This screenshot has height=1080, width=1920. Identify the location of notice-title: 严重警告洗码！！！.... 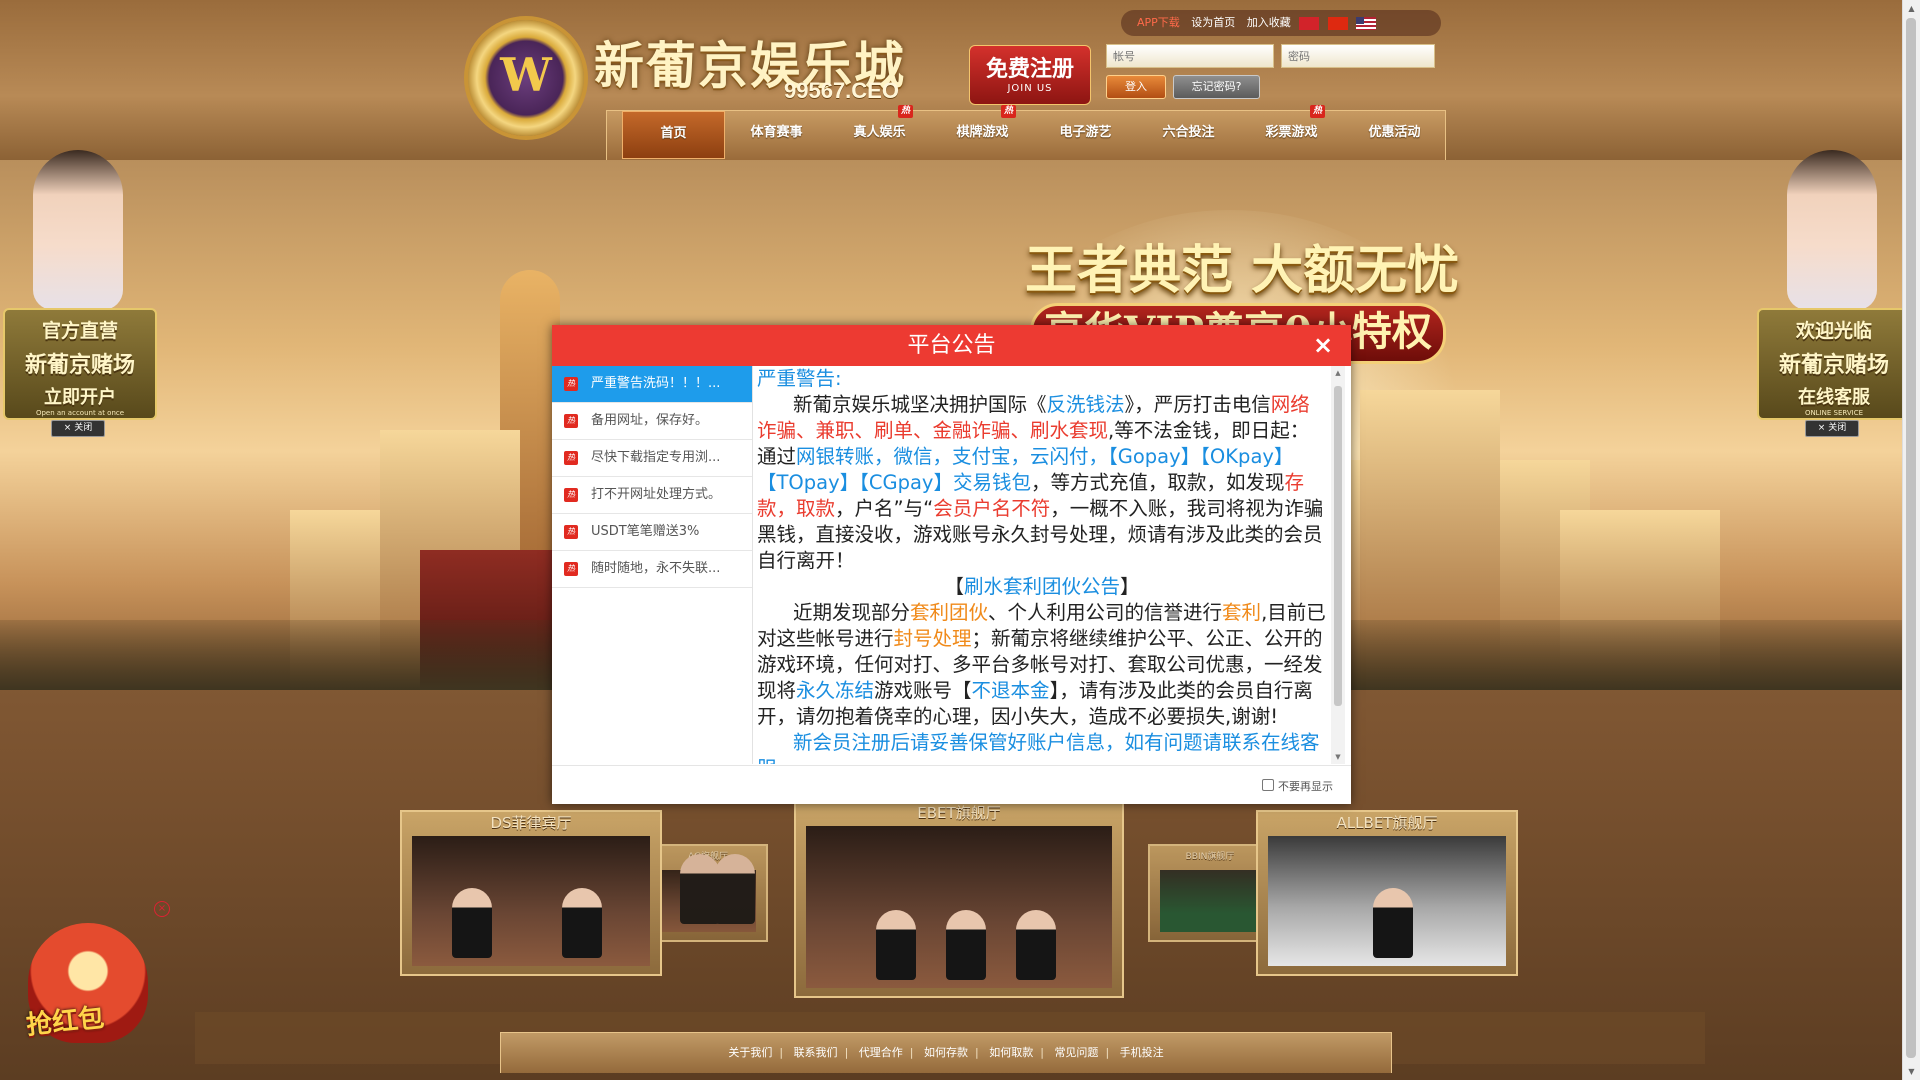
(656, 383).